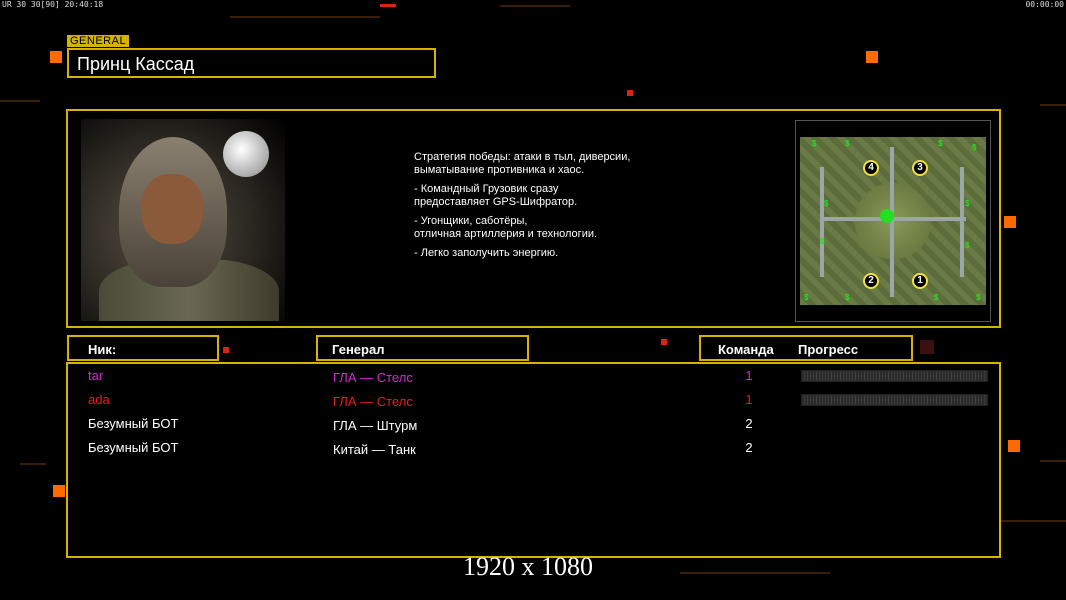  I want to click on player-row: ada ГЛА — Стелс 1, so click(533, 401).